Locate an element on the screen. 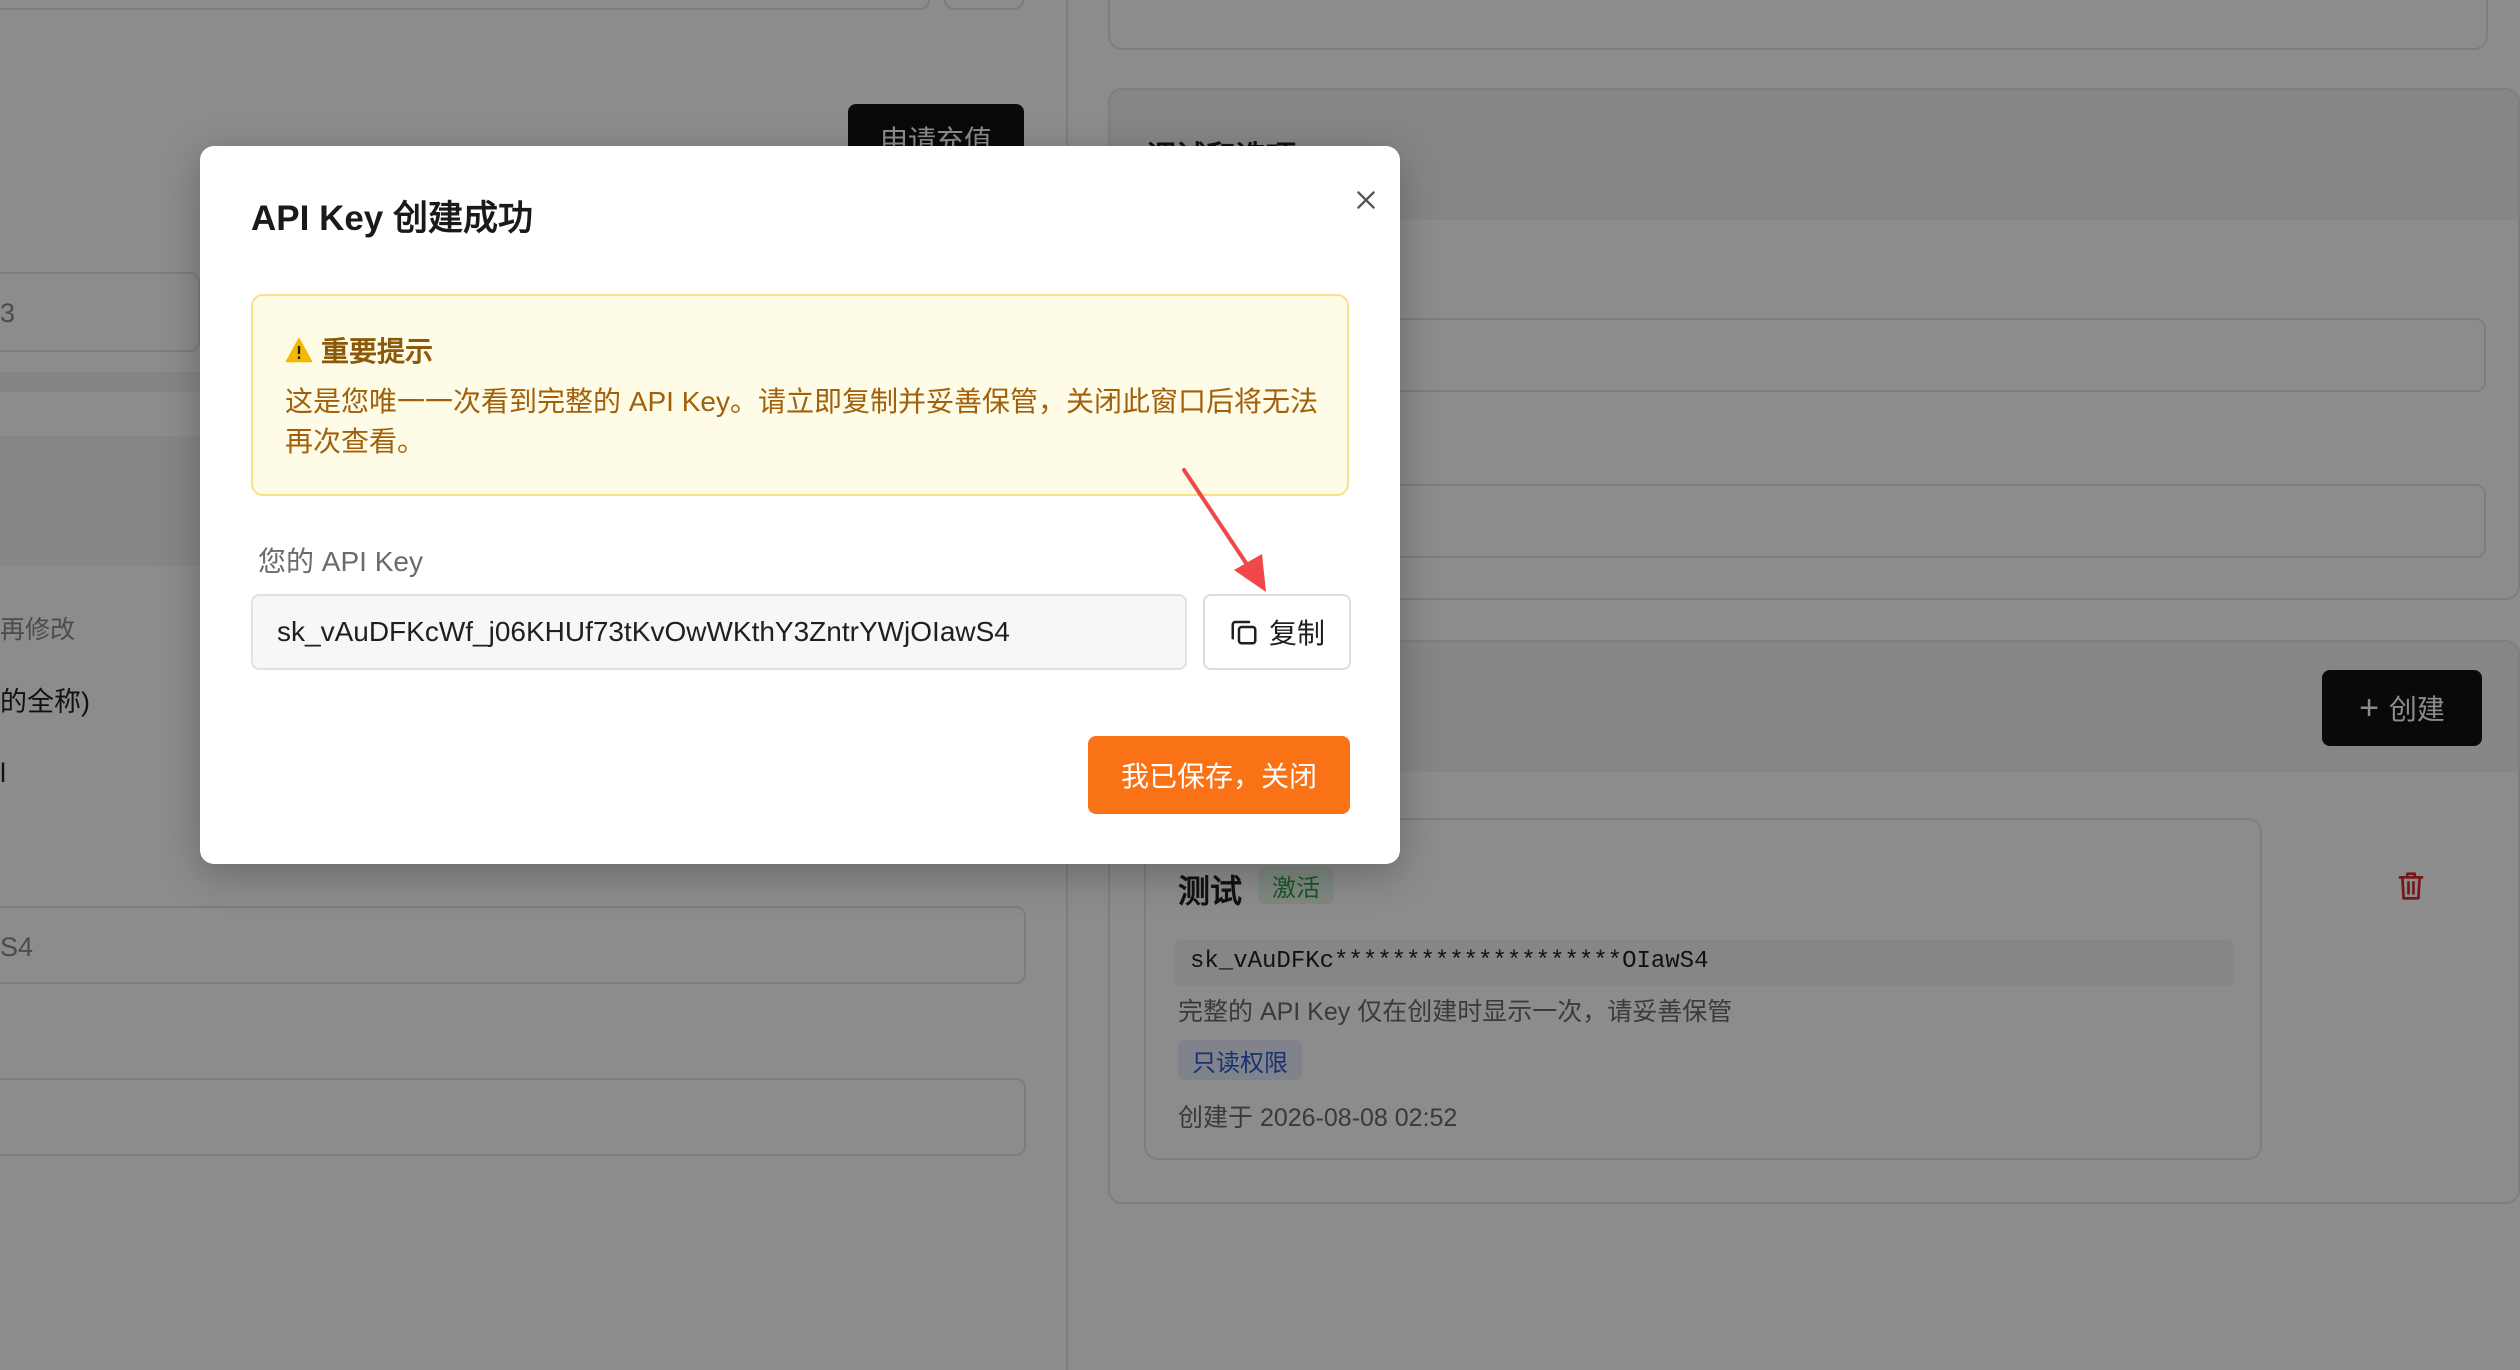  annotation-arrow is located at coordinates (1224, 530).